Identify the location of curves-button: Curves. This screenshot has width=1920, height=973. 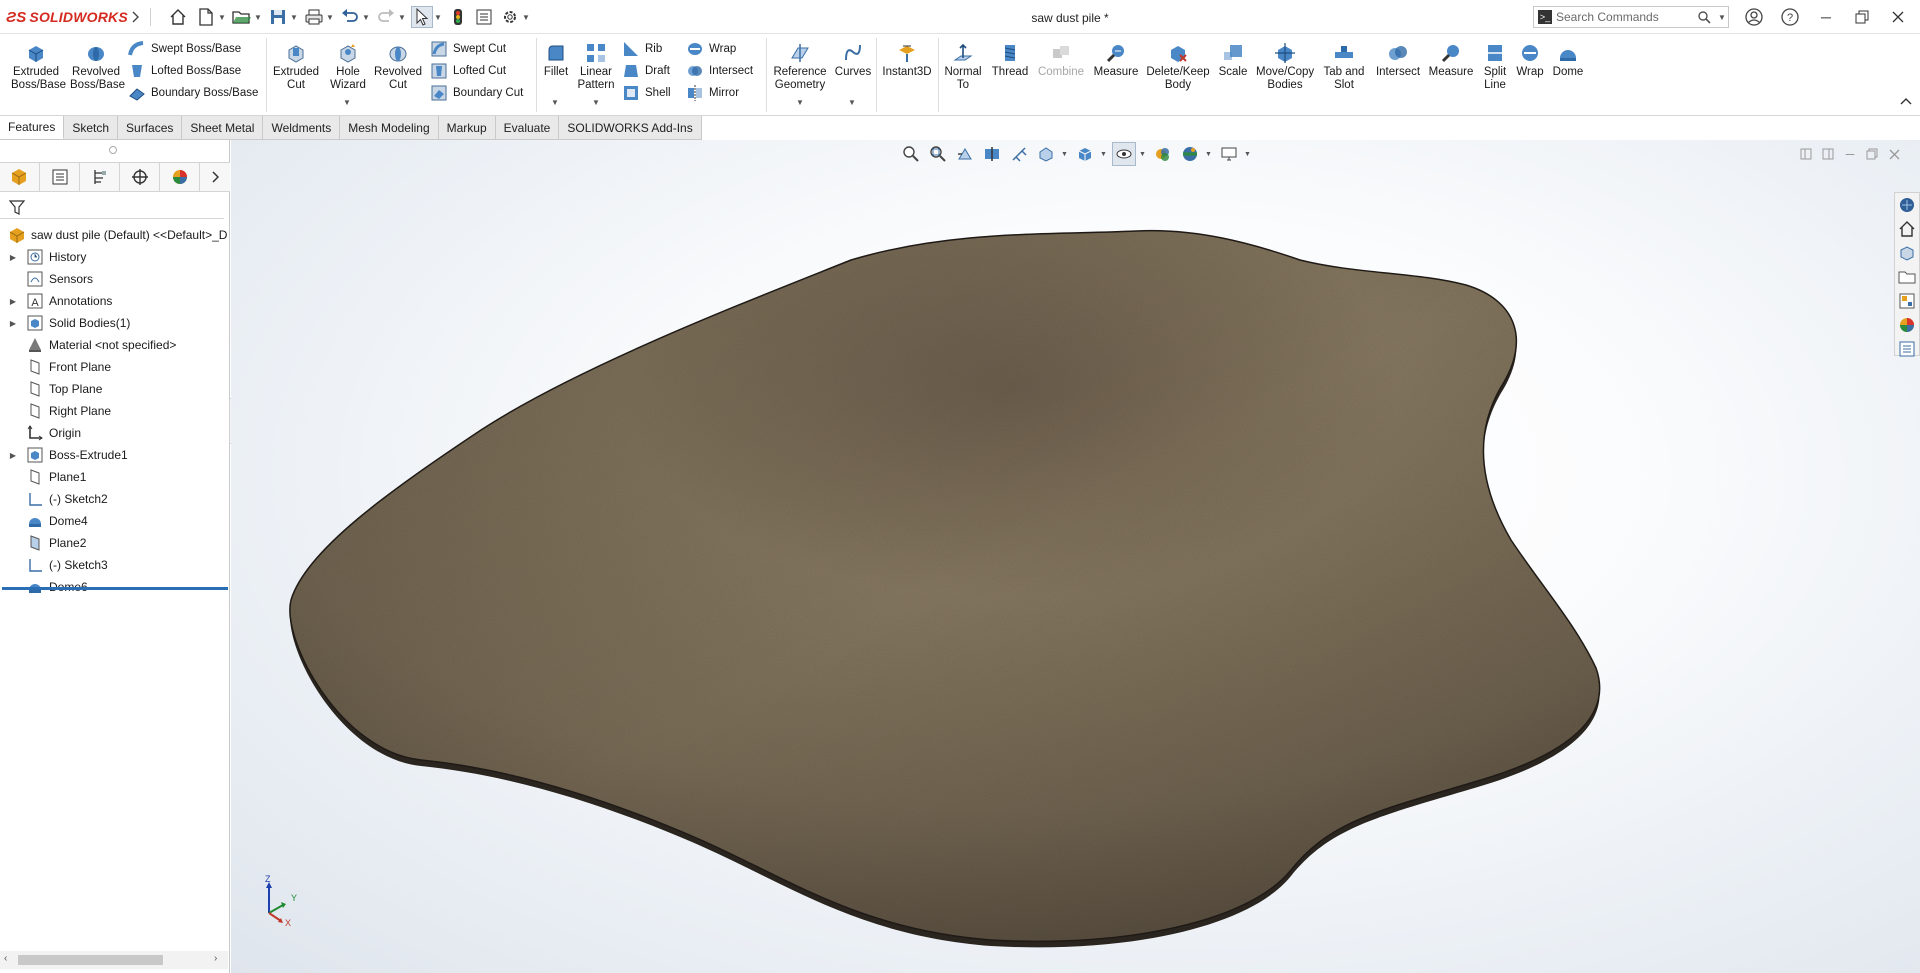
(853, 58).